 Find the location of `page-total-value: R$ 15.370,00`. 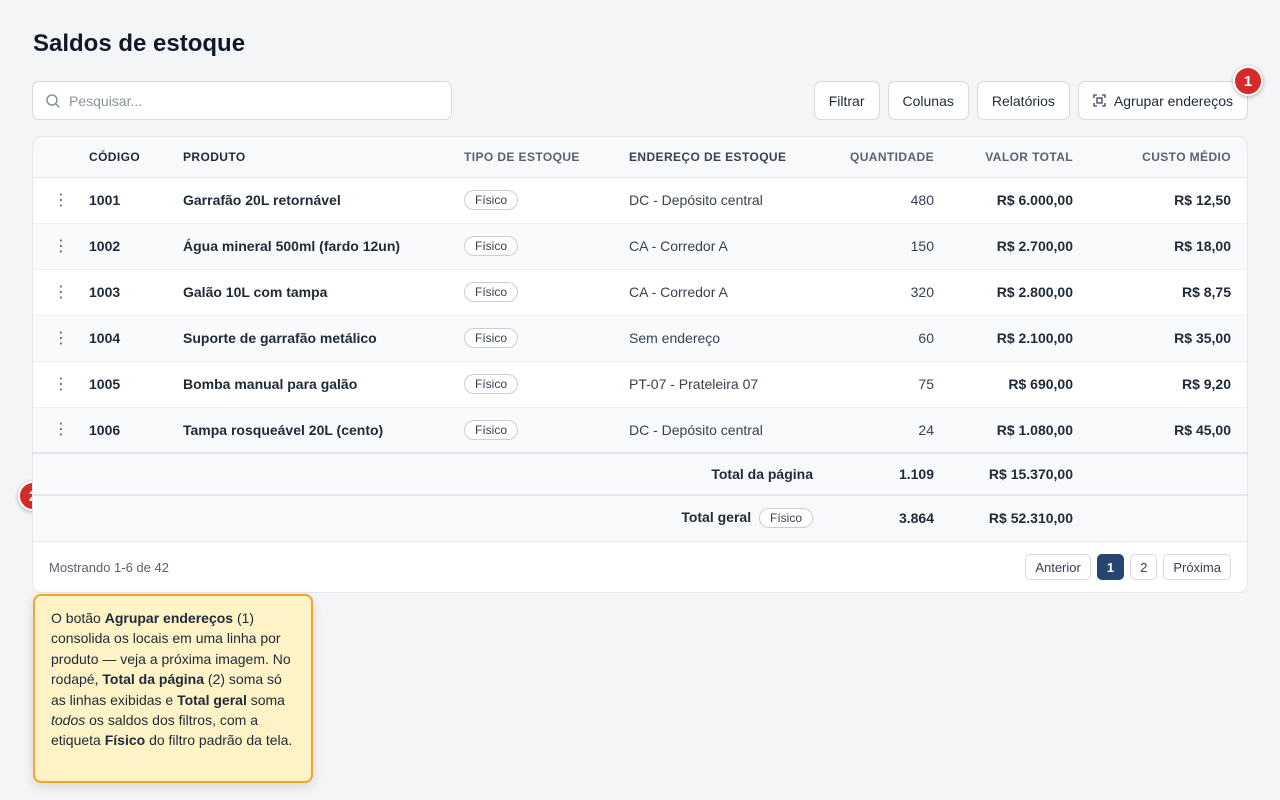

page-total-value: R$ 15.370,00 is located at coordinates (1019, 473).